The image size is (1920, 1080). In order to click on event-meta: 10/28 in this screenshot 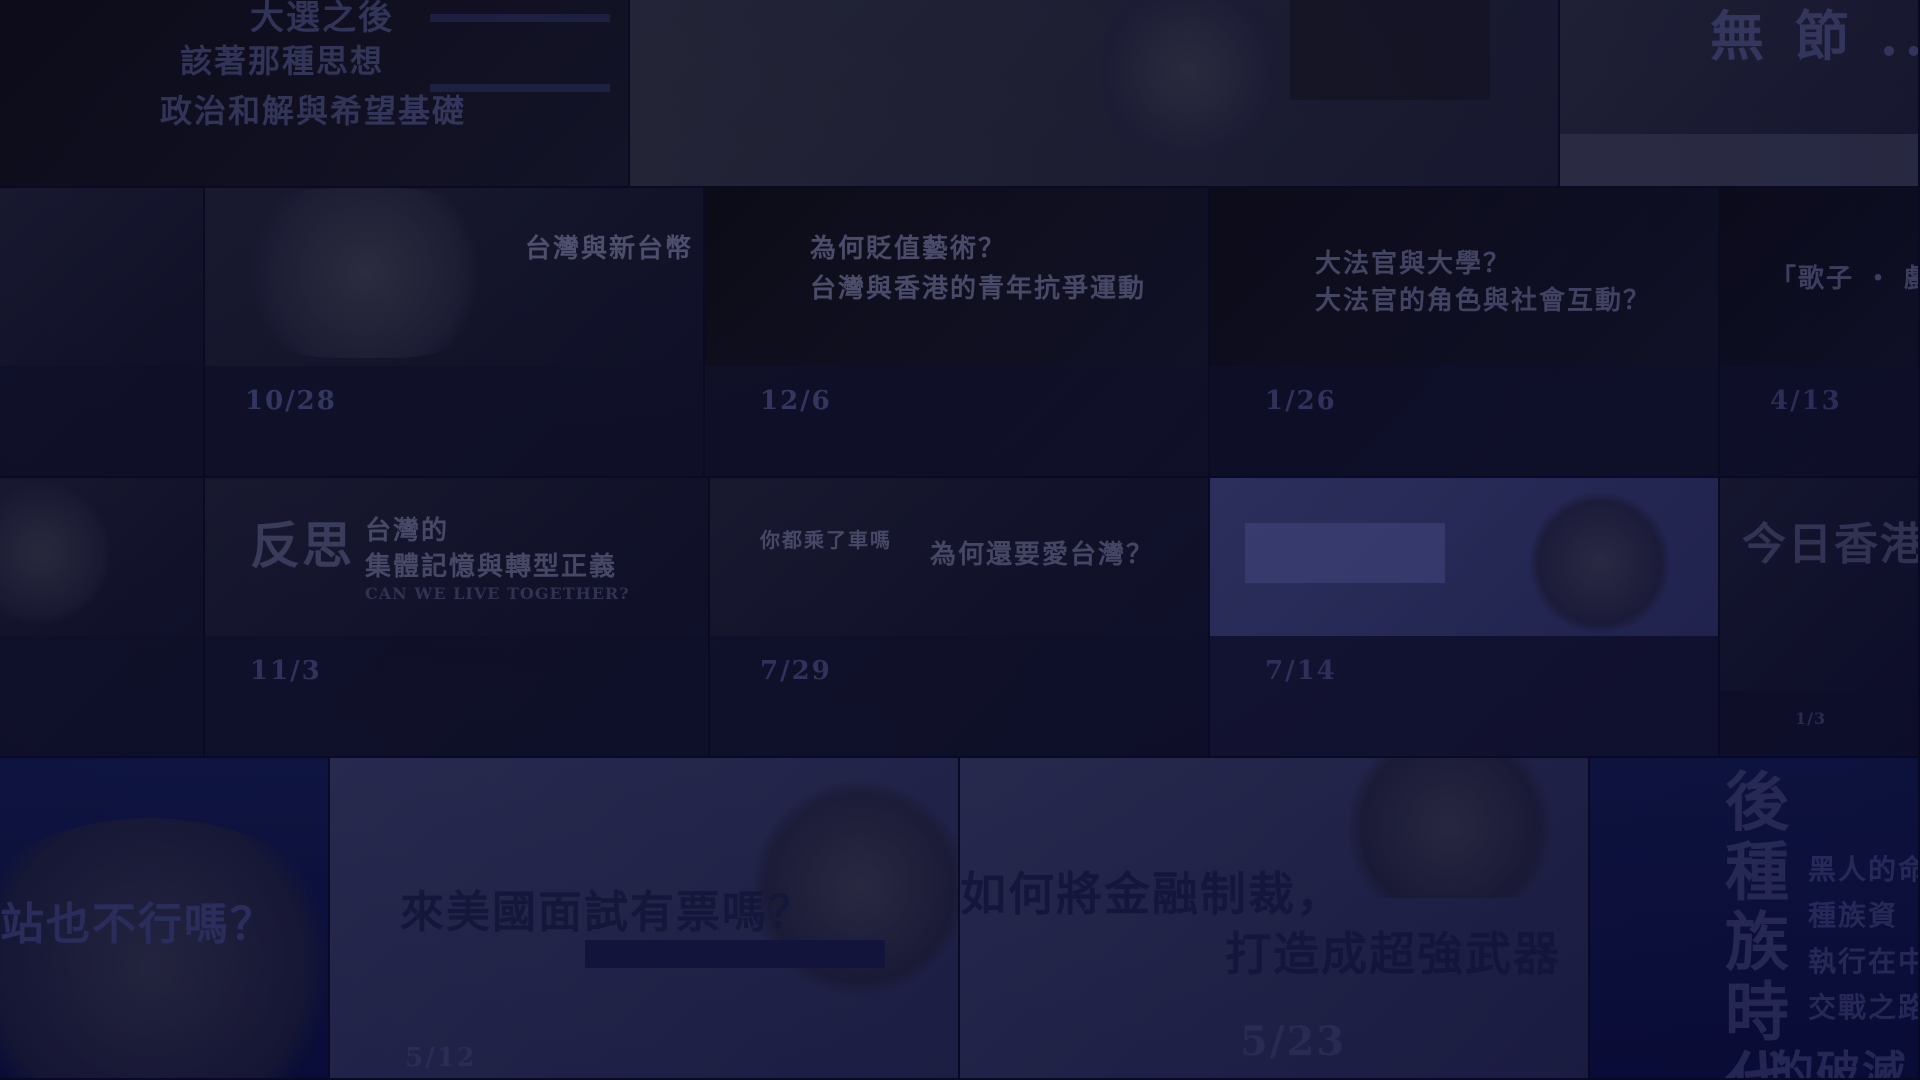, I will do `click(454, 421)`.